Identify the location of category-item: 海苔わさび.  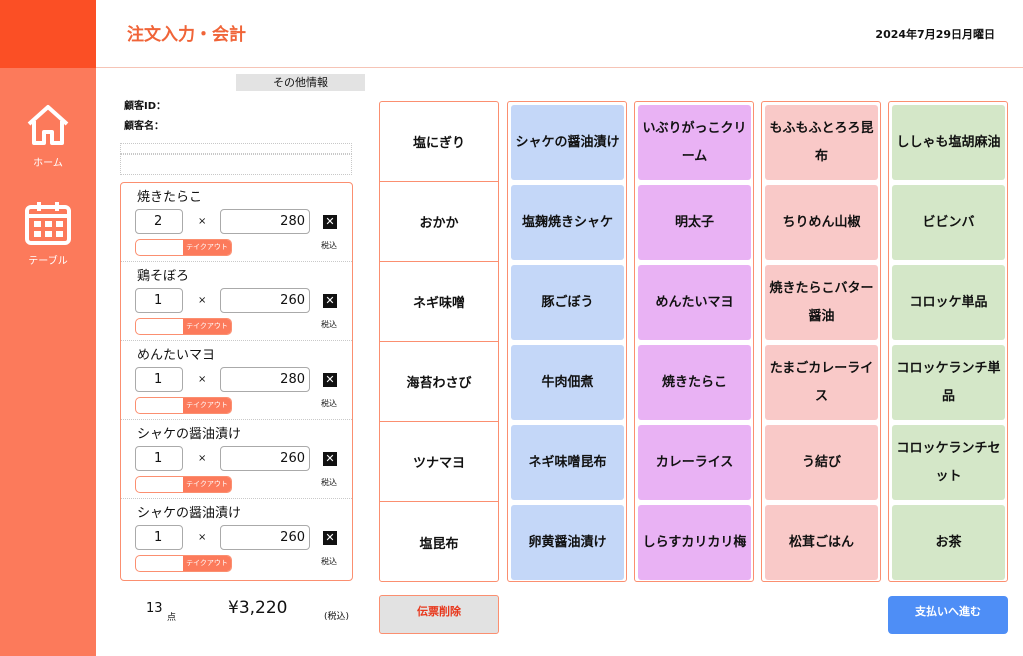
(439, 382).